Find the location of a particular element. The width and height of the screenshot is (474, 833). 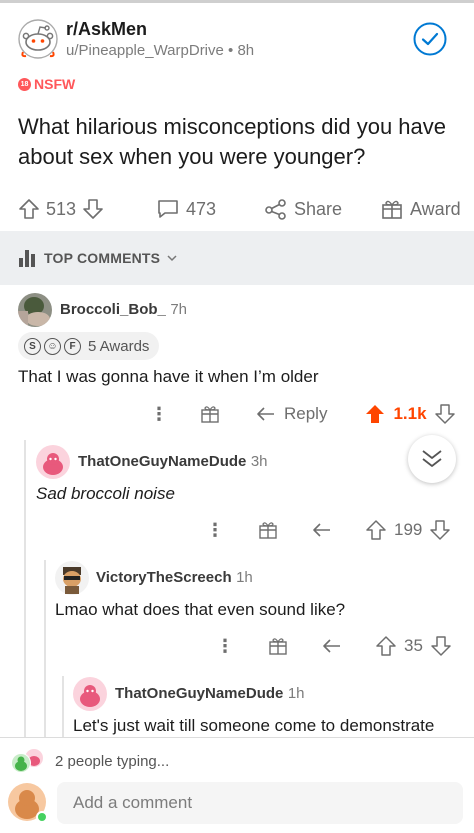

reply-label: Reply is located at coordinates (306, 413).